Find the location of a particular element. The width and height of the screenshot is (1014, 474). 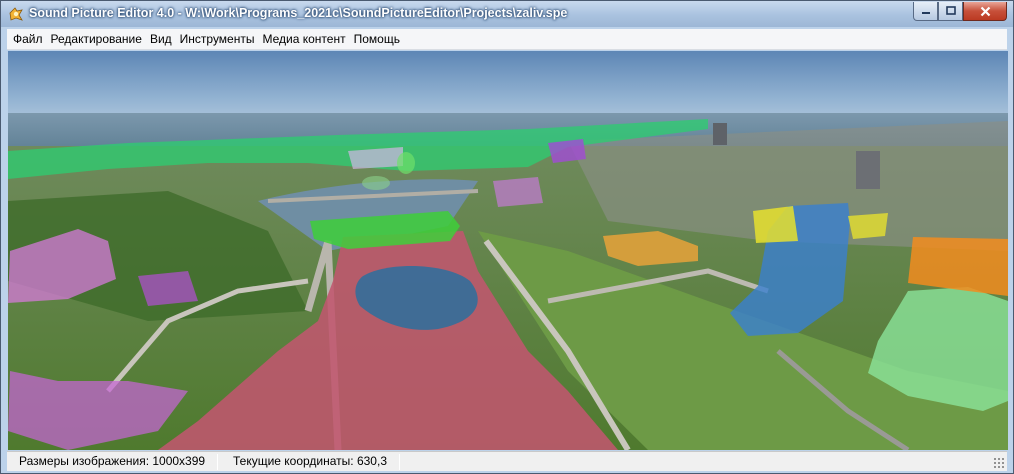

small-mint-region is located at coordinates (376, 183).